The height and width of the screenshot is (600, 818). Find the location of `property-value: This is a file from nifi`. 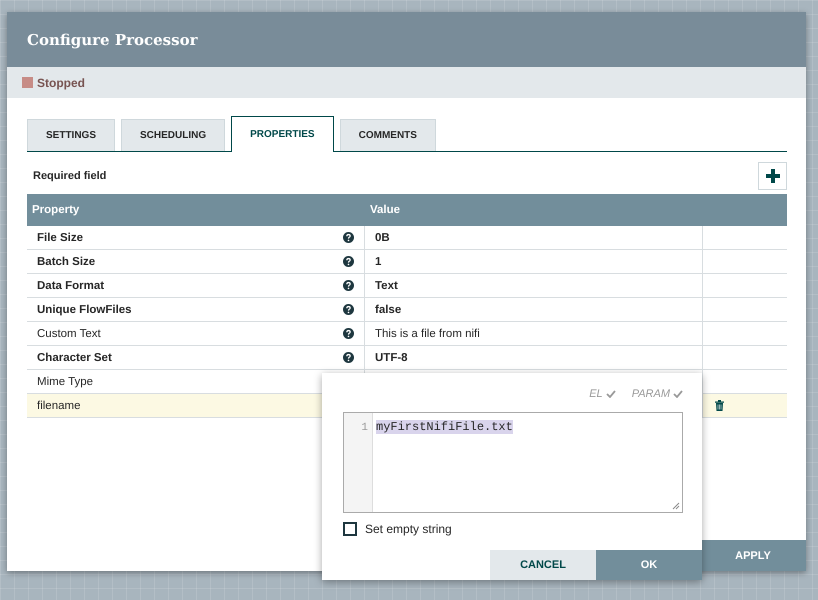

property-value: This is a file from nifi is located at coordinates (427, 334).